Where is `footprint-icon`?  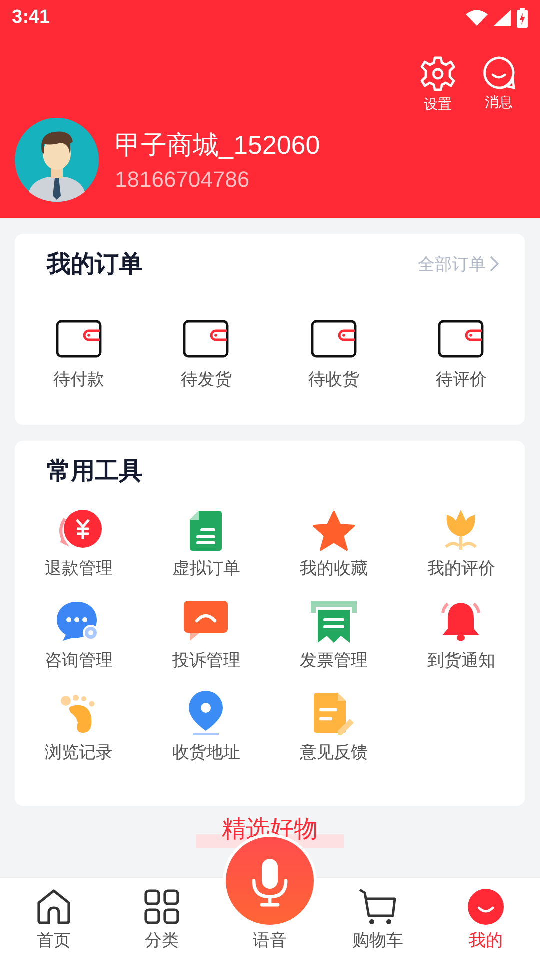 footprint-icon is located at coordinates (78, 715).